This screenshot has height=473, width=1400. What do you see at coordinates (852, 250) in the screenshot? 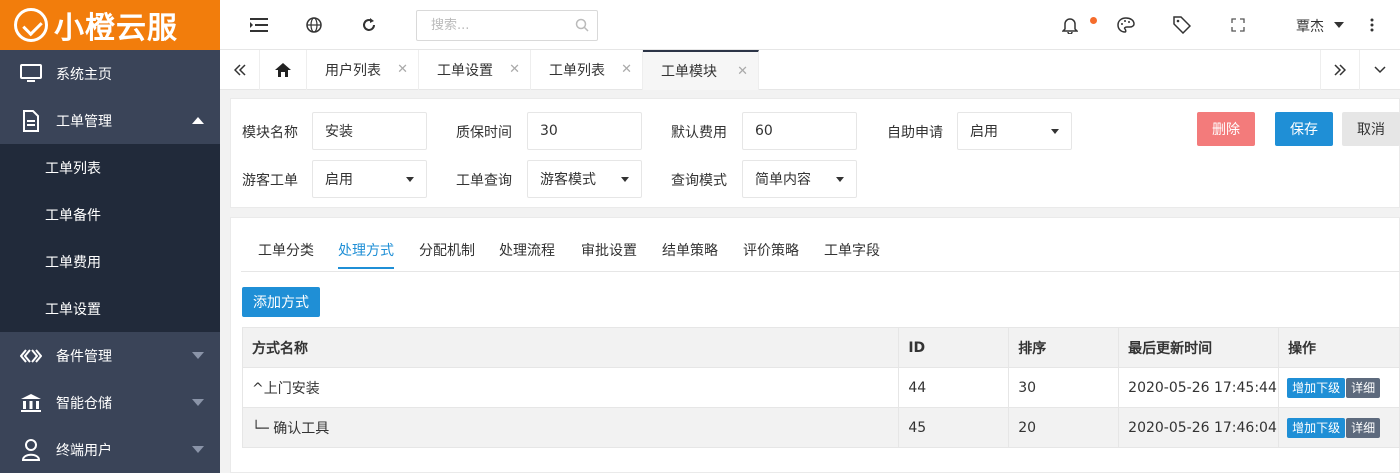
I see `tab-ticket-fields: 工单字段` at bounding box center [852, 250].